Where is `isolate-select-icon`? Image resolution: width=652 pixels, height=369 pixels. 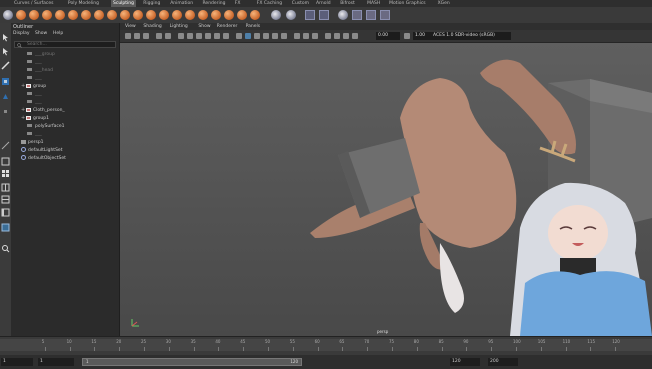
isolate-select-icon is located at coordinates (328, 36).